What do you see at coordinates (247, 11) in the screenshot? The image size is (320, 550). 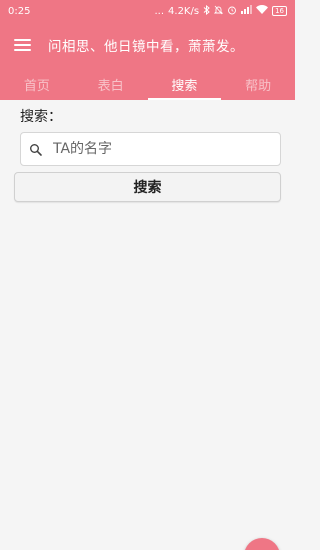 I see `signal-icon` at bounding box center [247, 11].